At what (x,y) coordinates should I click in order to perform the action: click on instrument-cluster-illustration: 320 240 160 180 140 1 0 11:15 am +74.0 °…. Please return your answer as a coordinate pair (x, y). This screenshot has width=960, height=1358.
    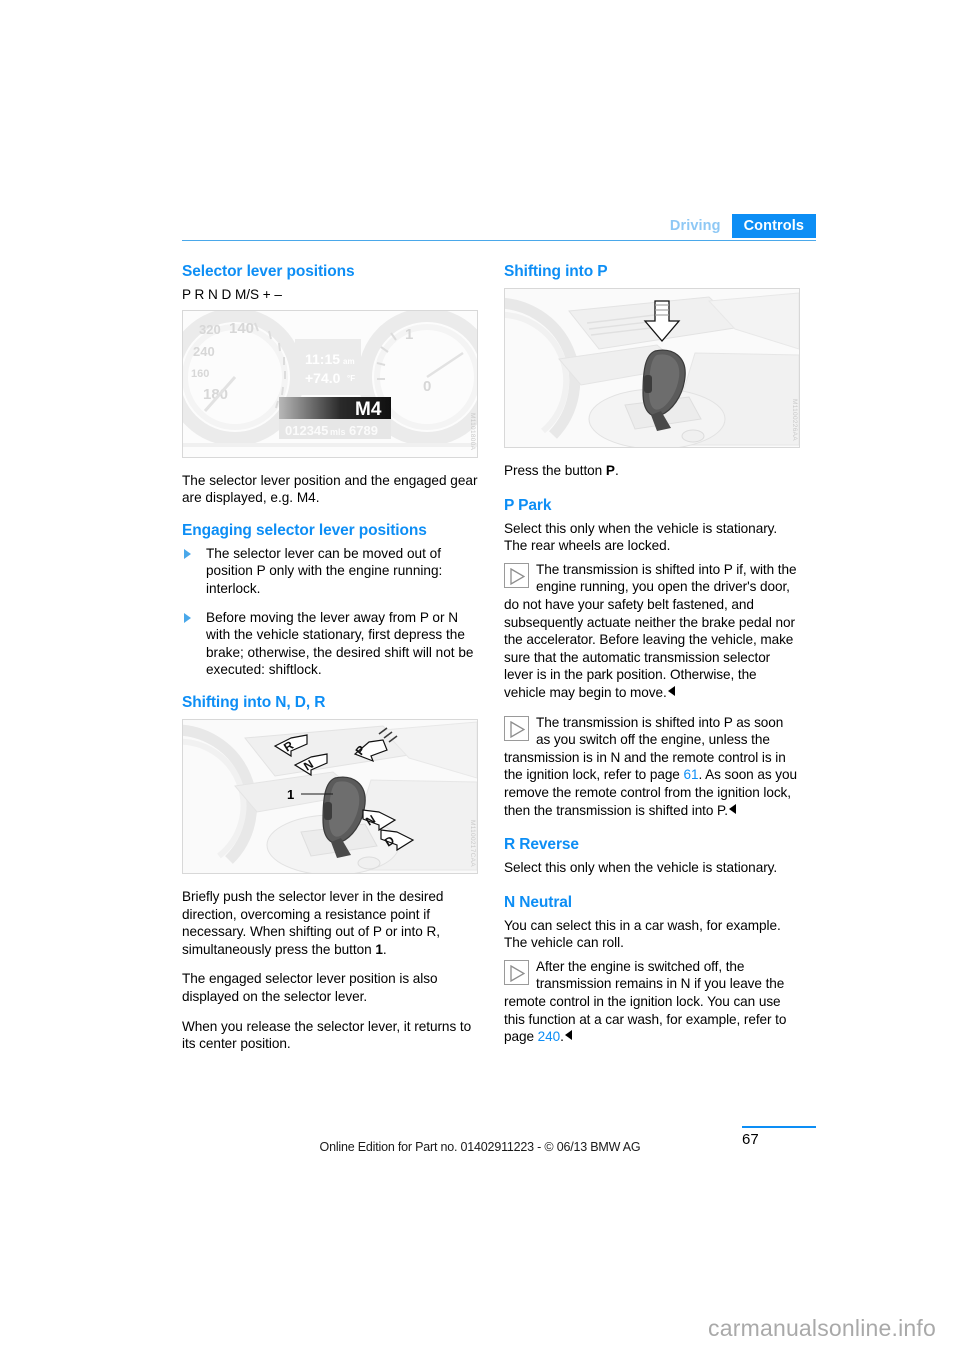
    Looking at the image, I should click on (330, 383).